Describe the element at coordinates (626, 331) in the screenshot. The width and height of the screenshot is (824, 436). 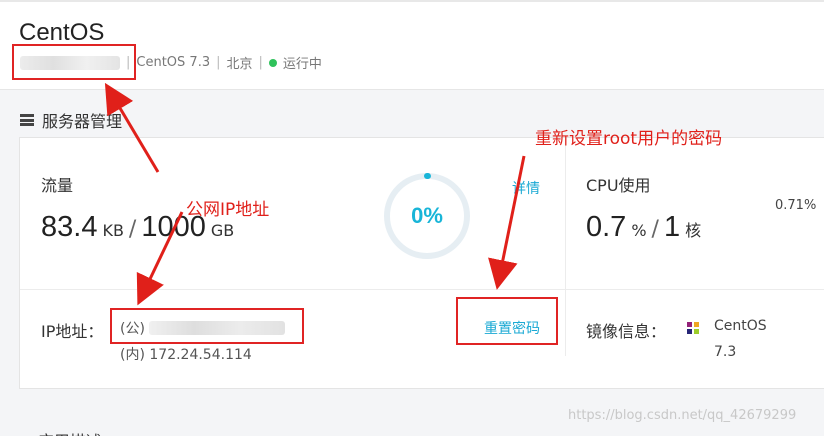
I see `mirror-label: 镜像信息：` at that location.